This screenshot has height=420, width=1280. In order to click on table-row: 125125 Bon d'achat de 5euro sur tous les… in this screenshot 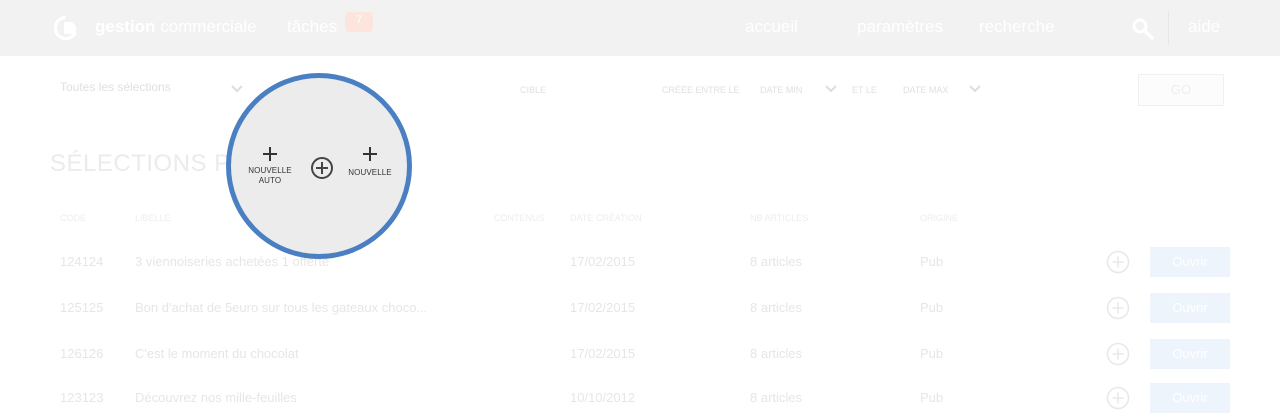, I will do `click(640, 316)`.